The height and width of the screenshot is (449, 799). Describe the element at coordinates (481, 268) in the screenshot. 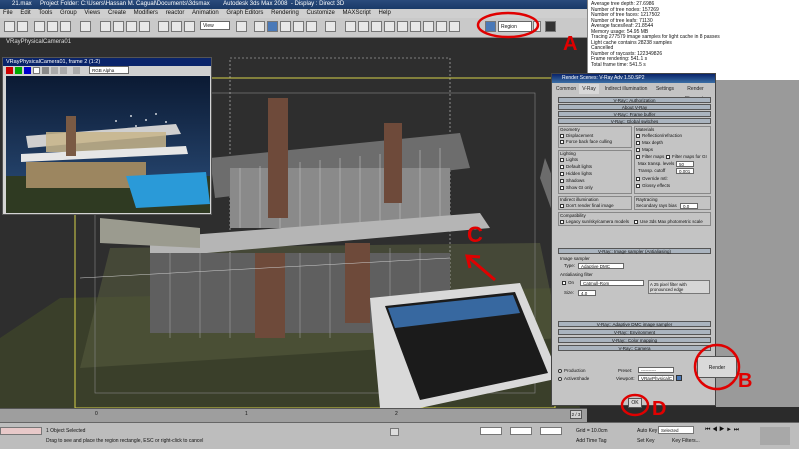

I see `arrow-c-shaft` at that location.